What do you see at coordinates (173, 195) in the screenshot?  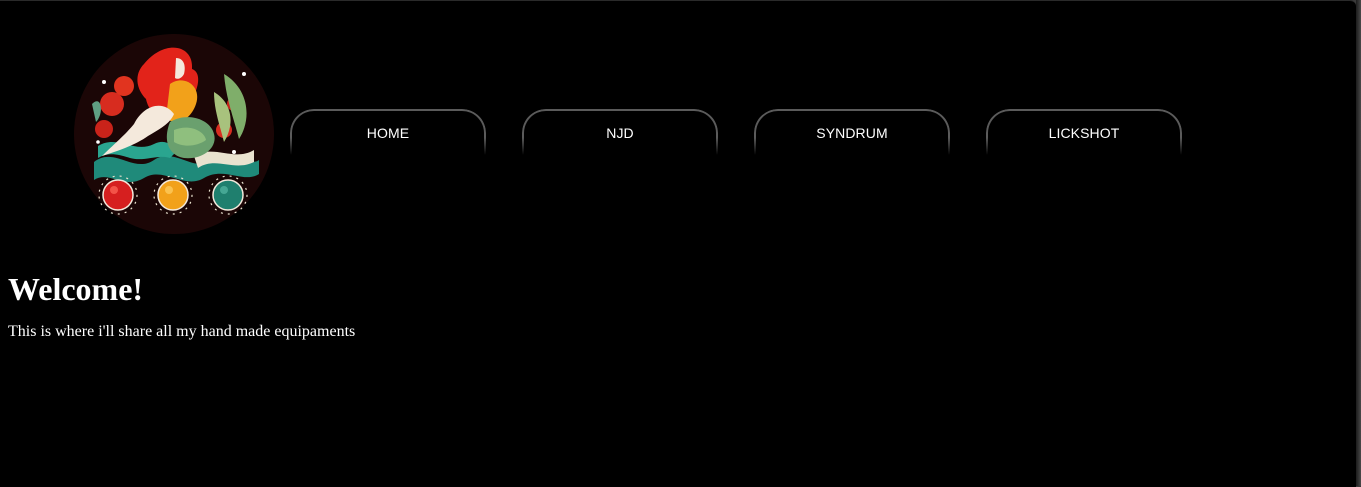 I see `indicator-lights` at bounding box center [173, 195].